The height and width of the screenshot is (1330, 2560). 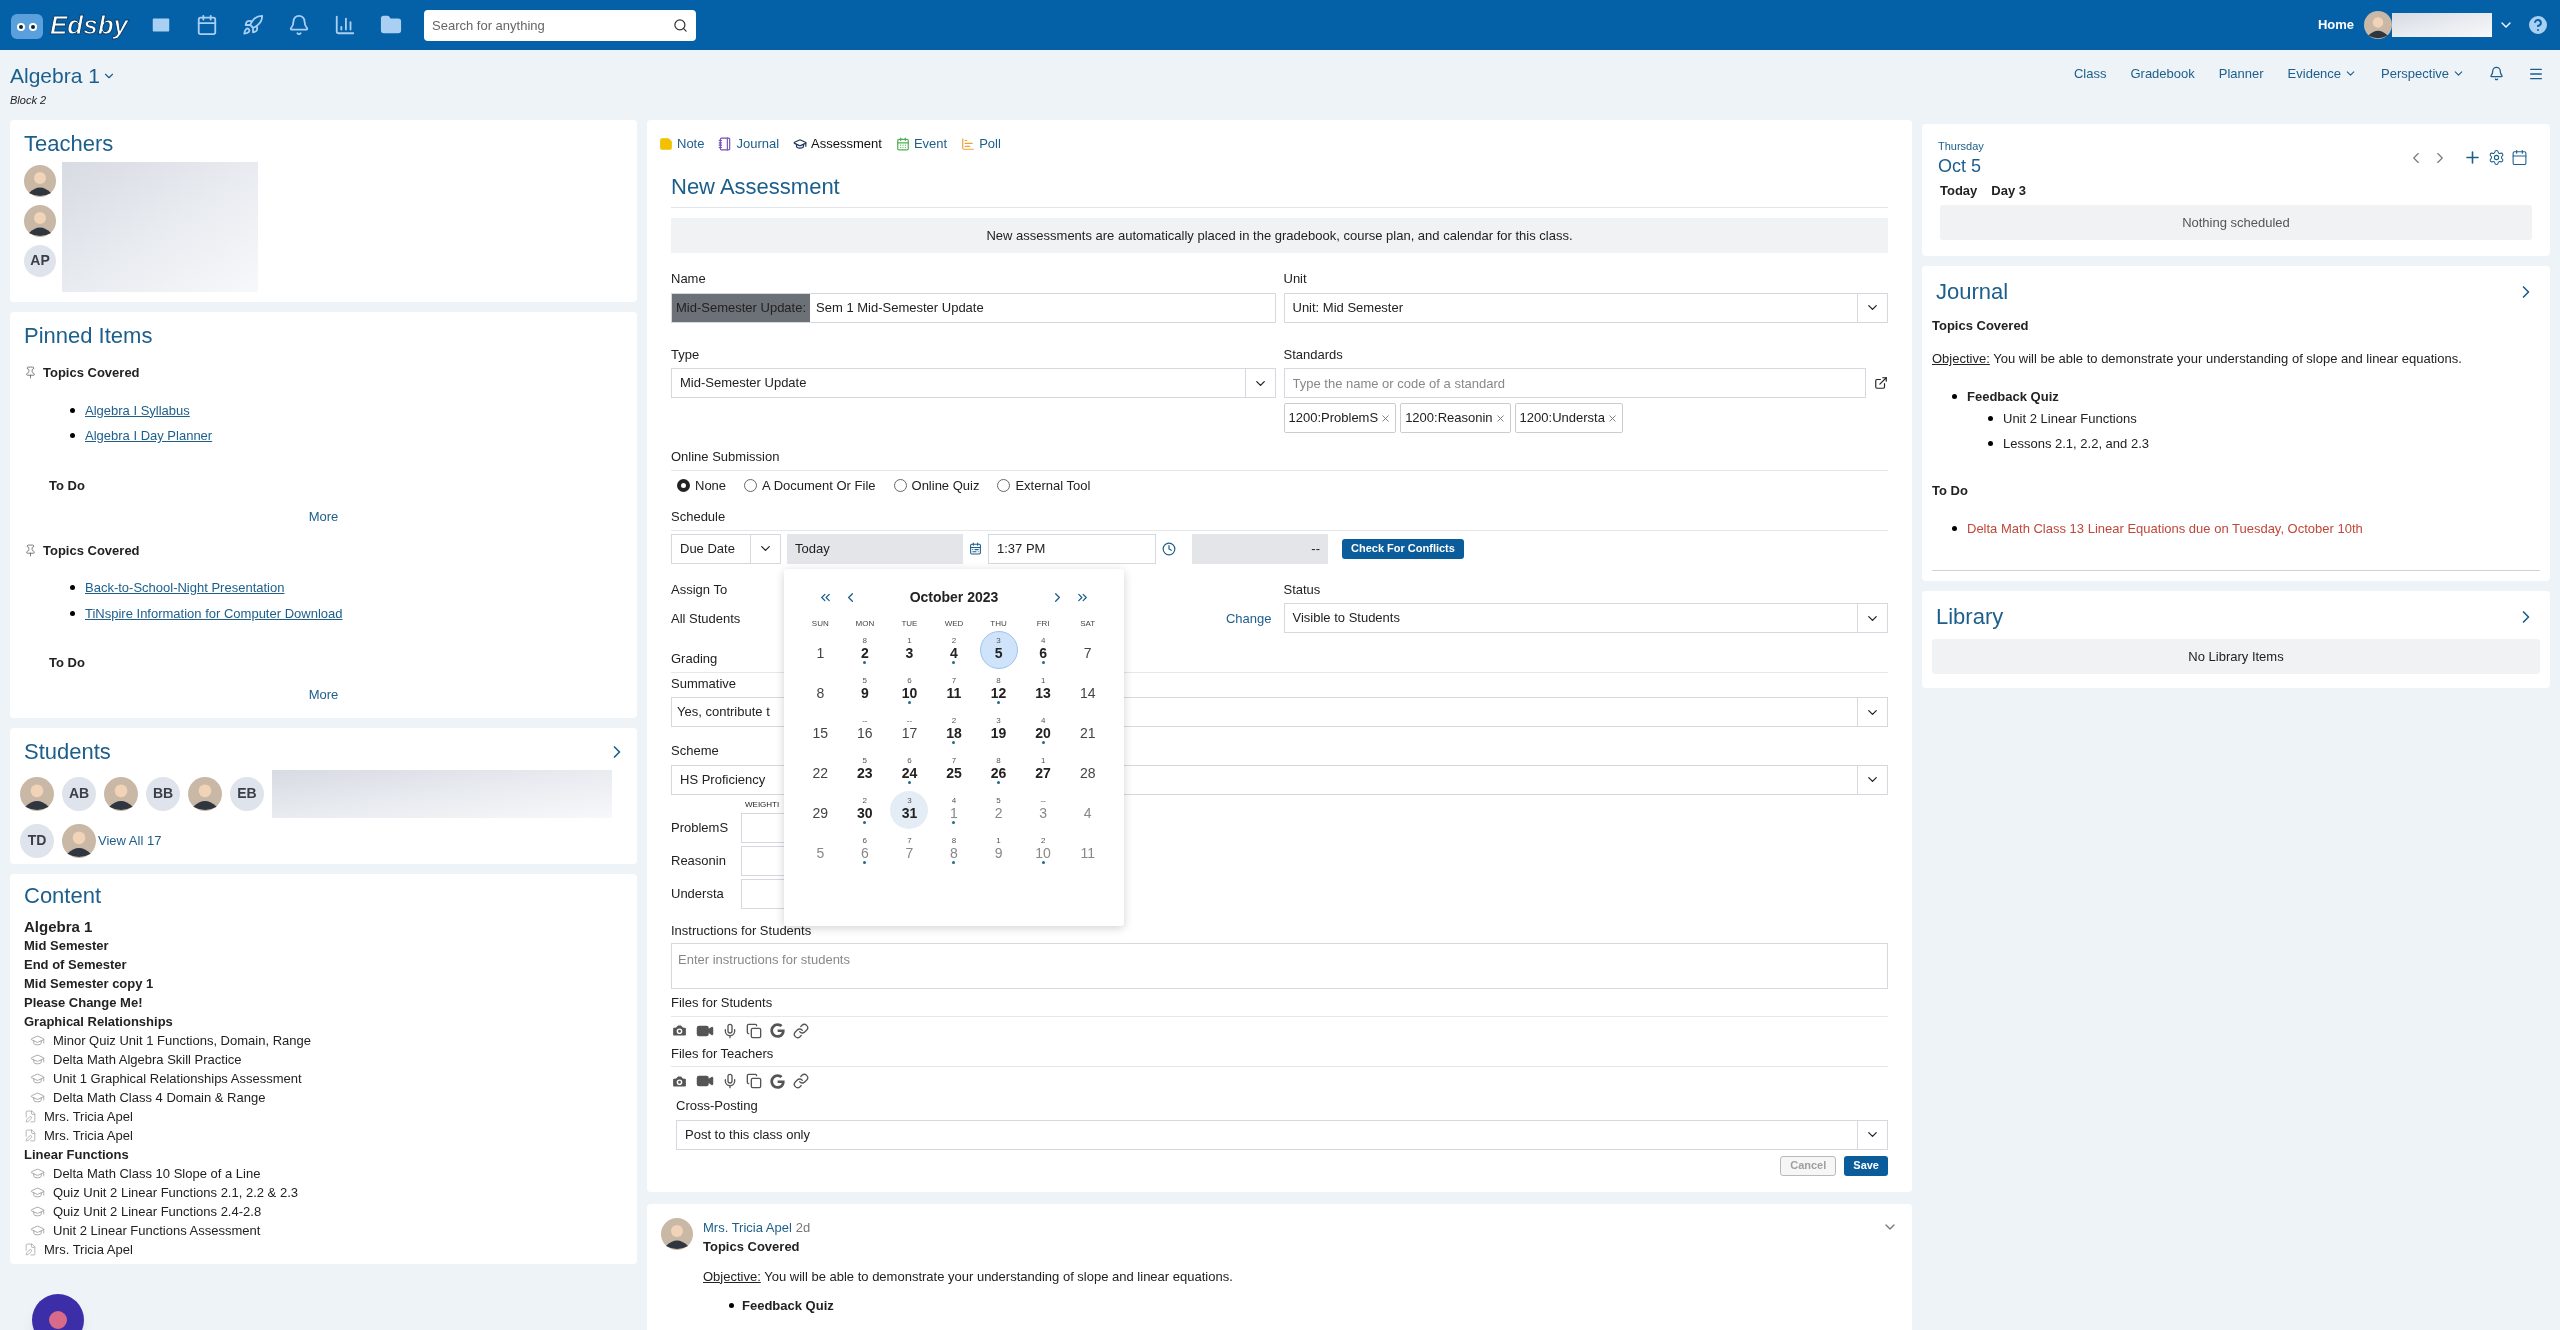 What do you see at coordinates (864, 849) in the screenshot?
I see `calendar-day: 6 6` at bounding box center [864, 849].